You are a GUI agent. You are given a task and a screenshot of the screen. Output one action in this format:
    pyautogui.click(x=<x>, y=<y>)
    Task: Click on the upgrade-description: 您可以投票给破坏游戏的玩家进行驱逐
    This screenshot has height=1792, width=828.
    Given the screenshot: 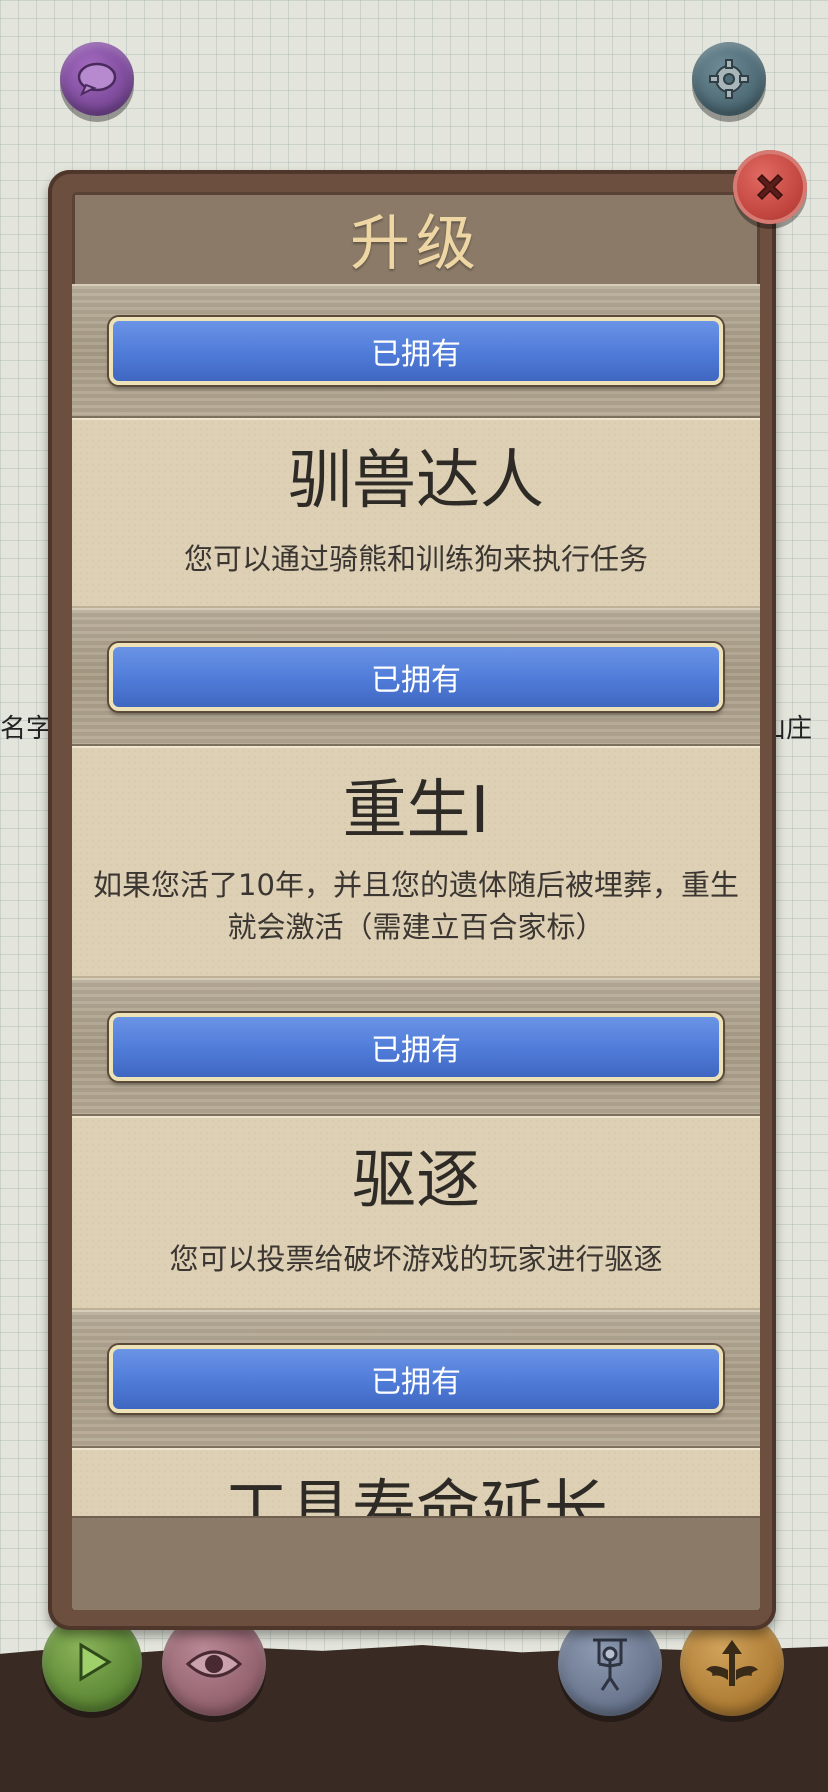 What is the action you would take?
    pyautogui.click(x=416, y=1259)
    